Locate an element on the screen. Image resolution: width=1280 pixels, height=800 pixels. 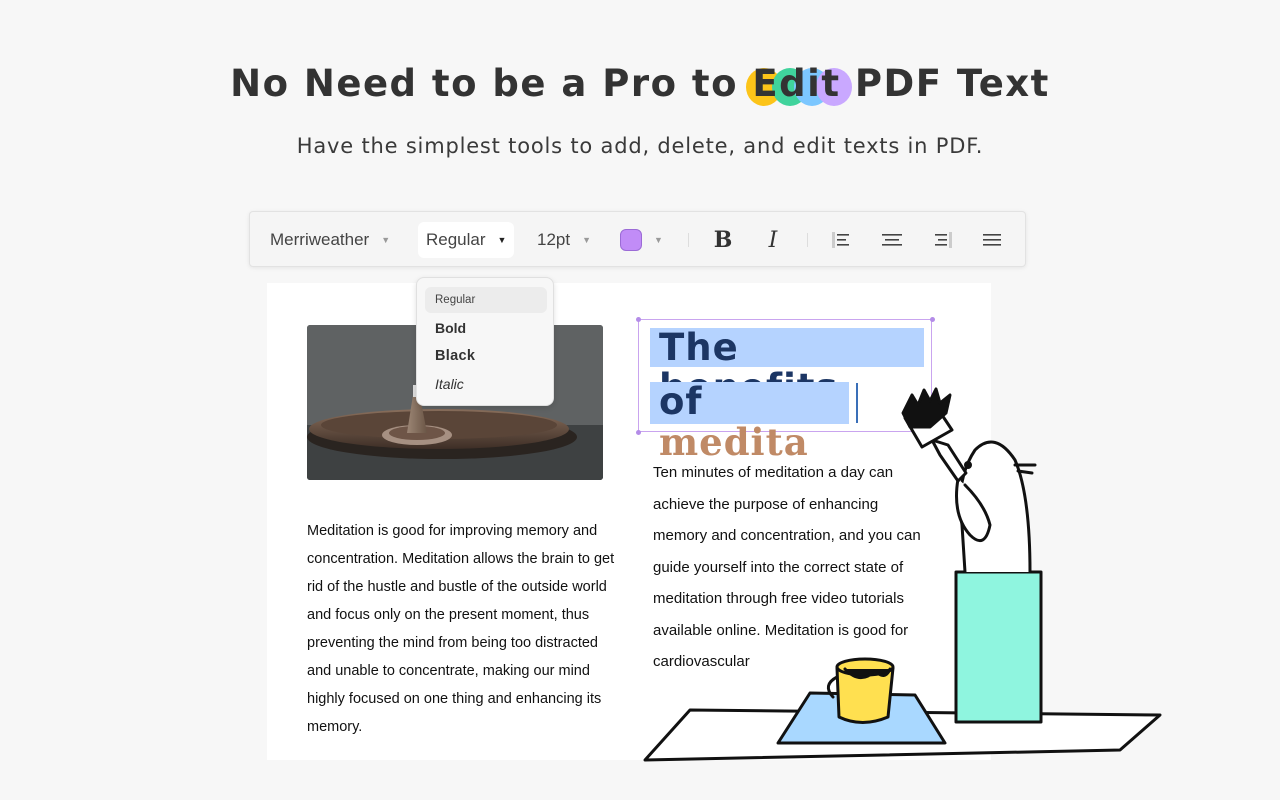
align-center-button is located at coordinates (892, 240).